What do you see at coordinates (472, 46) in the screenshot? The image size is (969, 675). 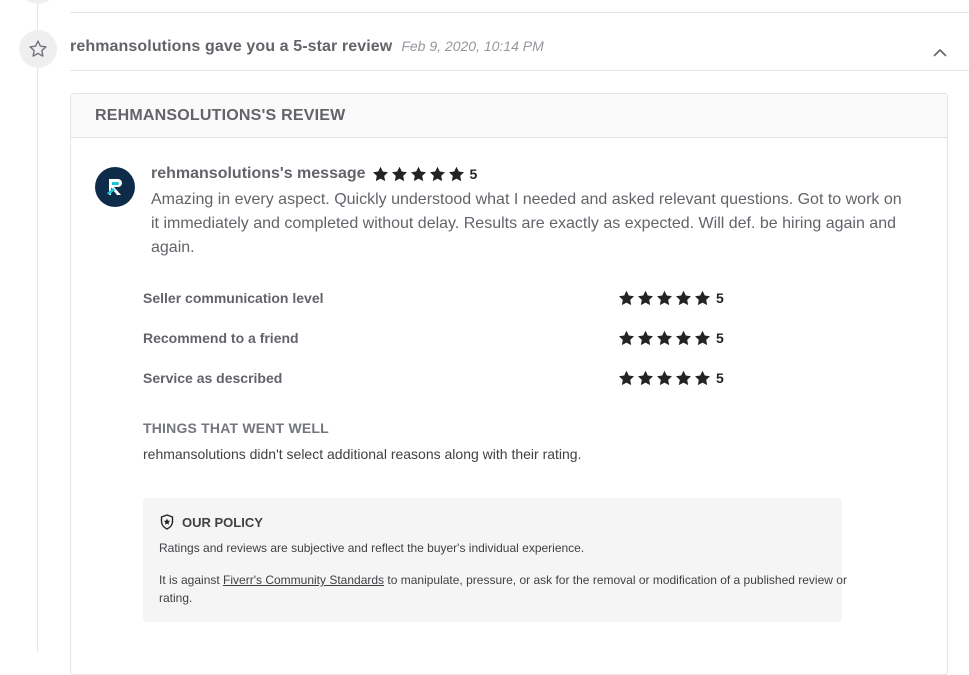 I see `event-date: Feb 9, 2020, 10:14 PM` at bounding box center [472, 46].